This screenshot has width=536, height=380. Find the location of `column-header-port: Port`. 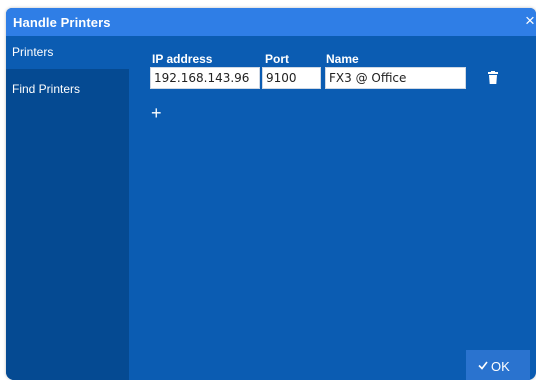

column-header-port: Port is located at coordinates (277, 59).